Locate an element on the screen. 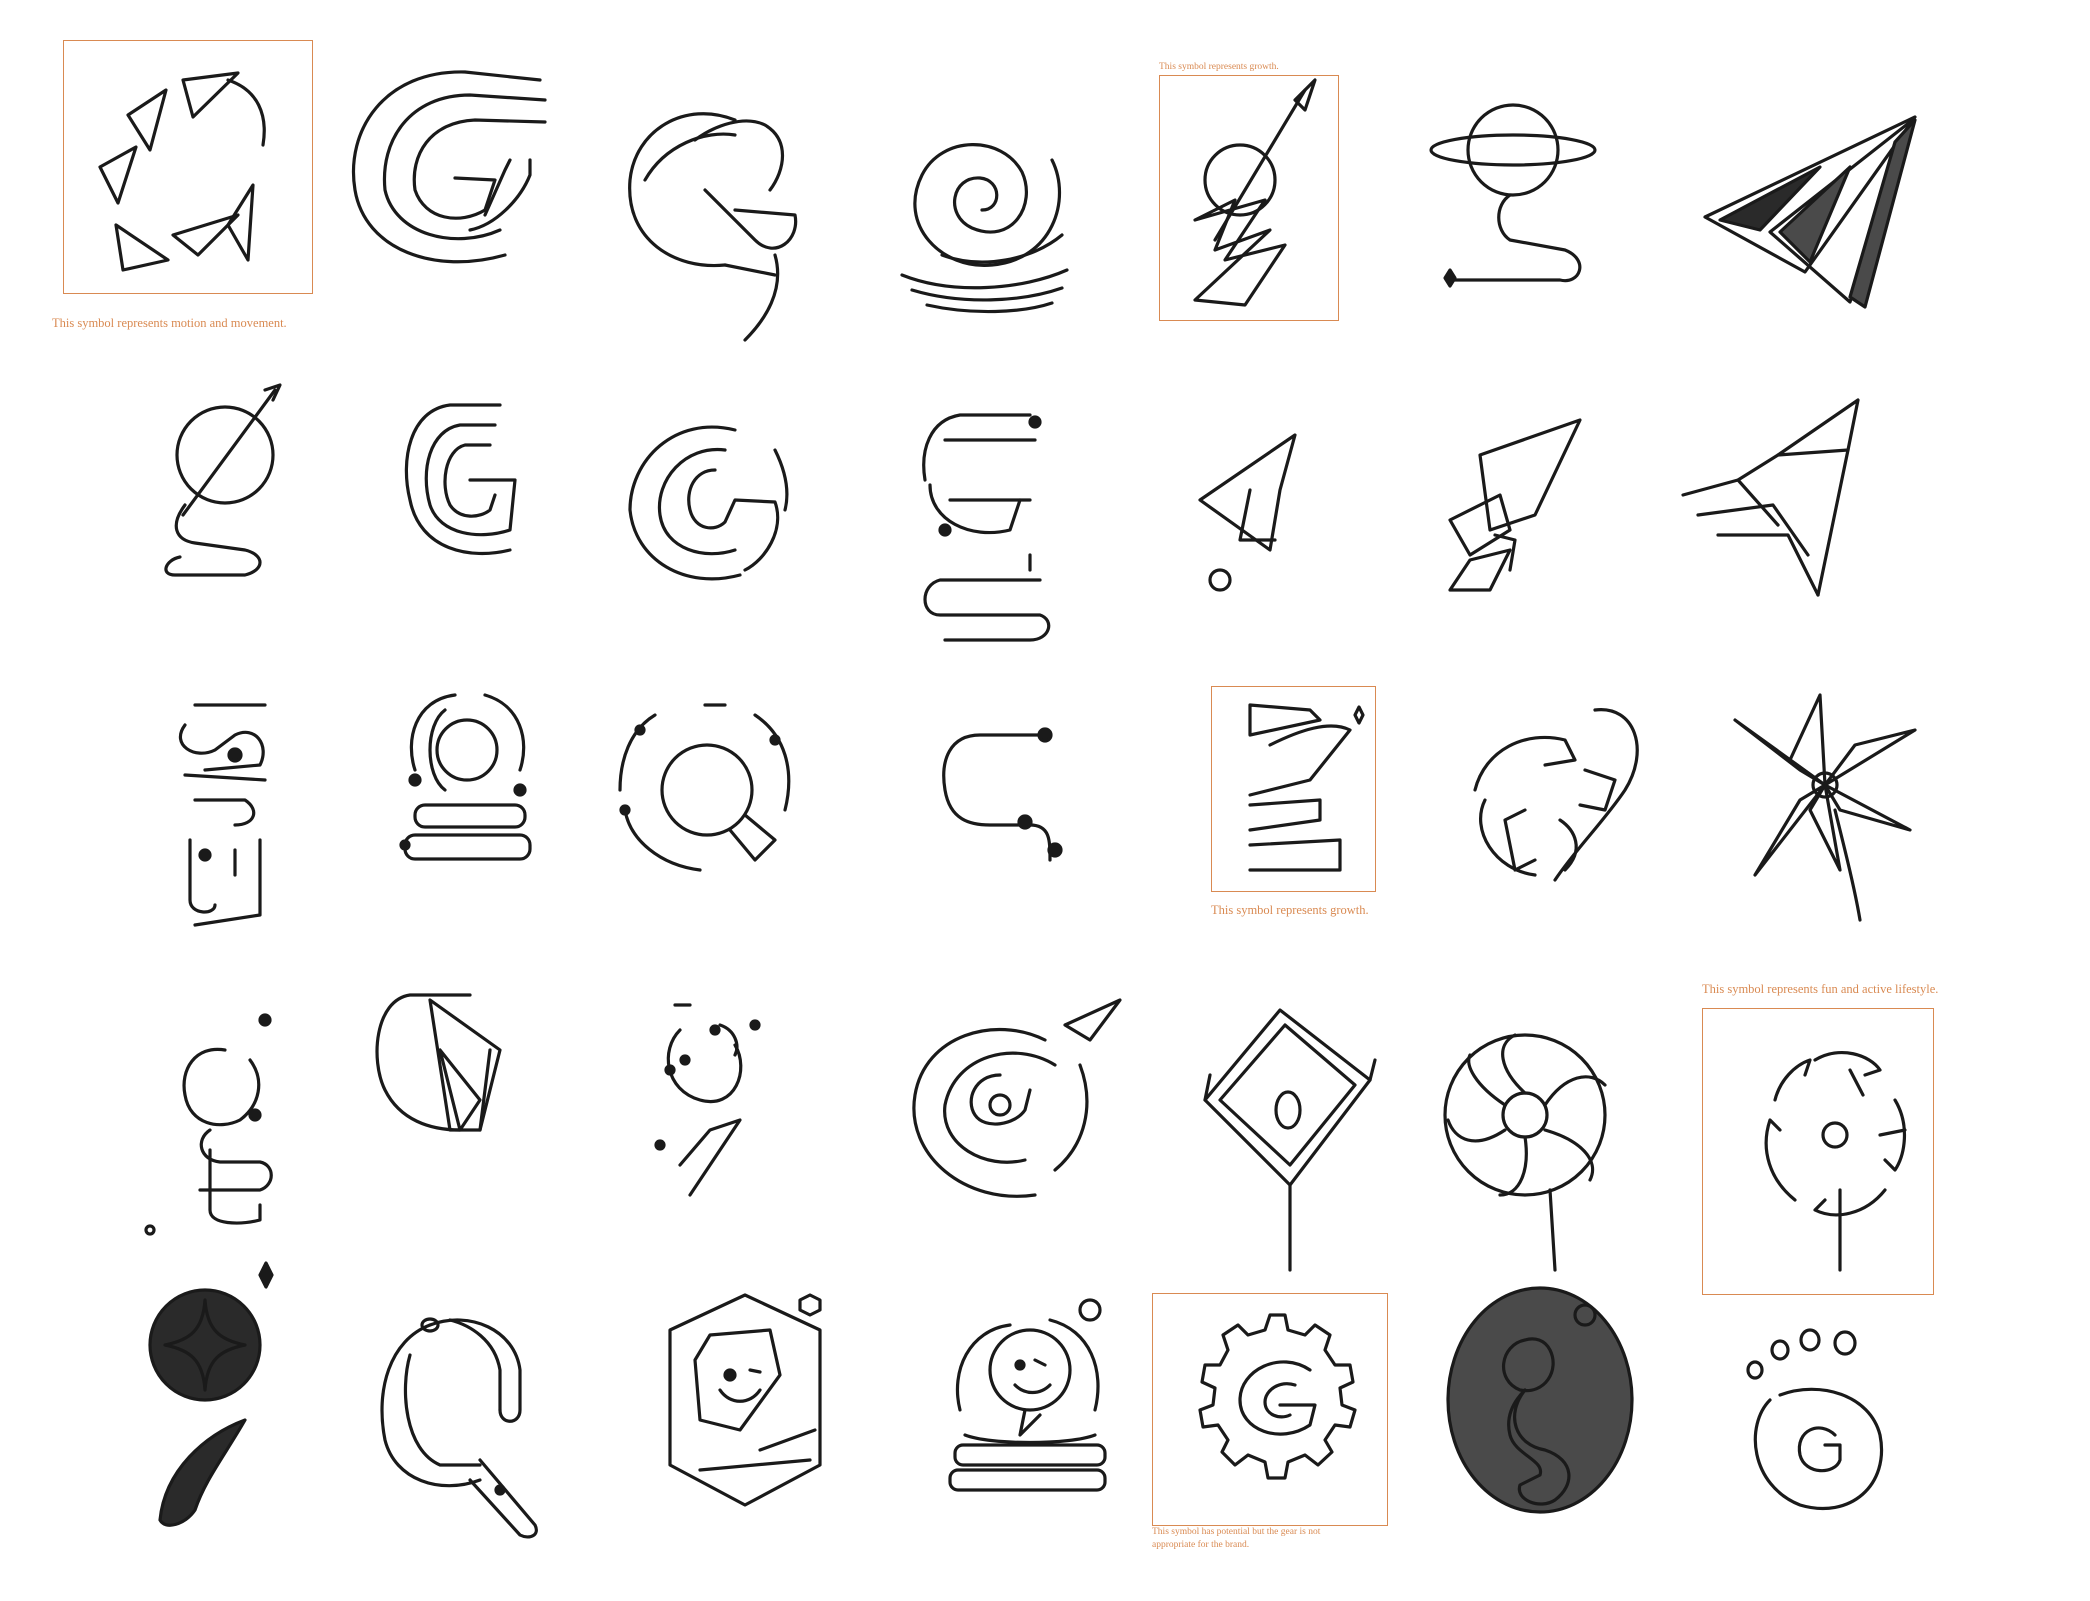 This screenshot has height=1601, width=2090. sketch-prism-g-icon is located at coordinates (445, 1065).